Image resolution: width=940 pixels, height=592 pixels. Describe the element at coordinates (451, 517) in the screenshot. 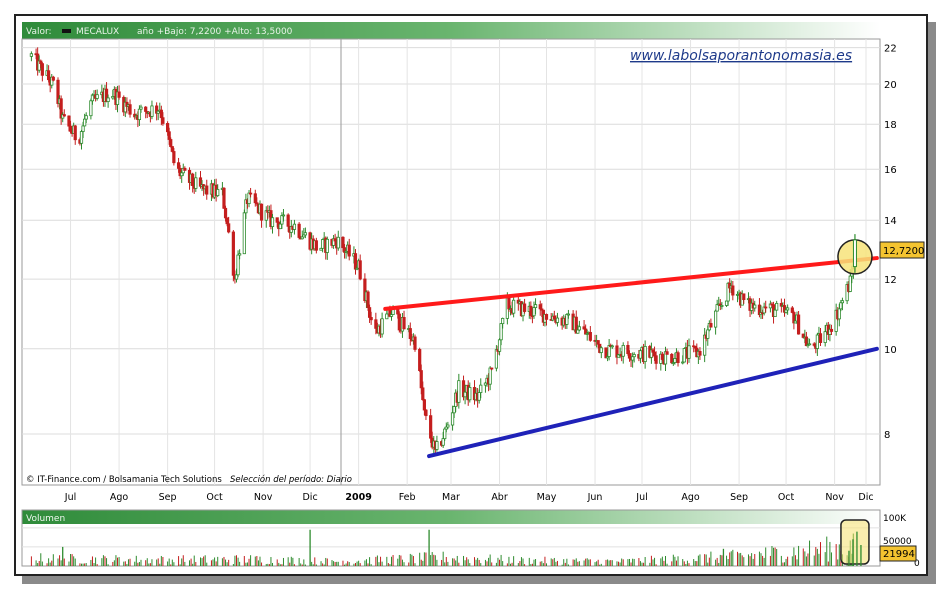

I see `volume-header-bar` at that location.